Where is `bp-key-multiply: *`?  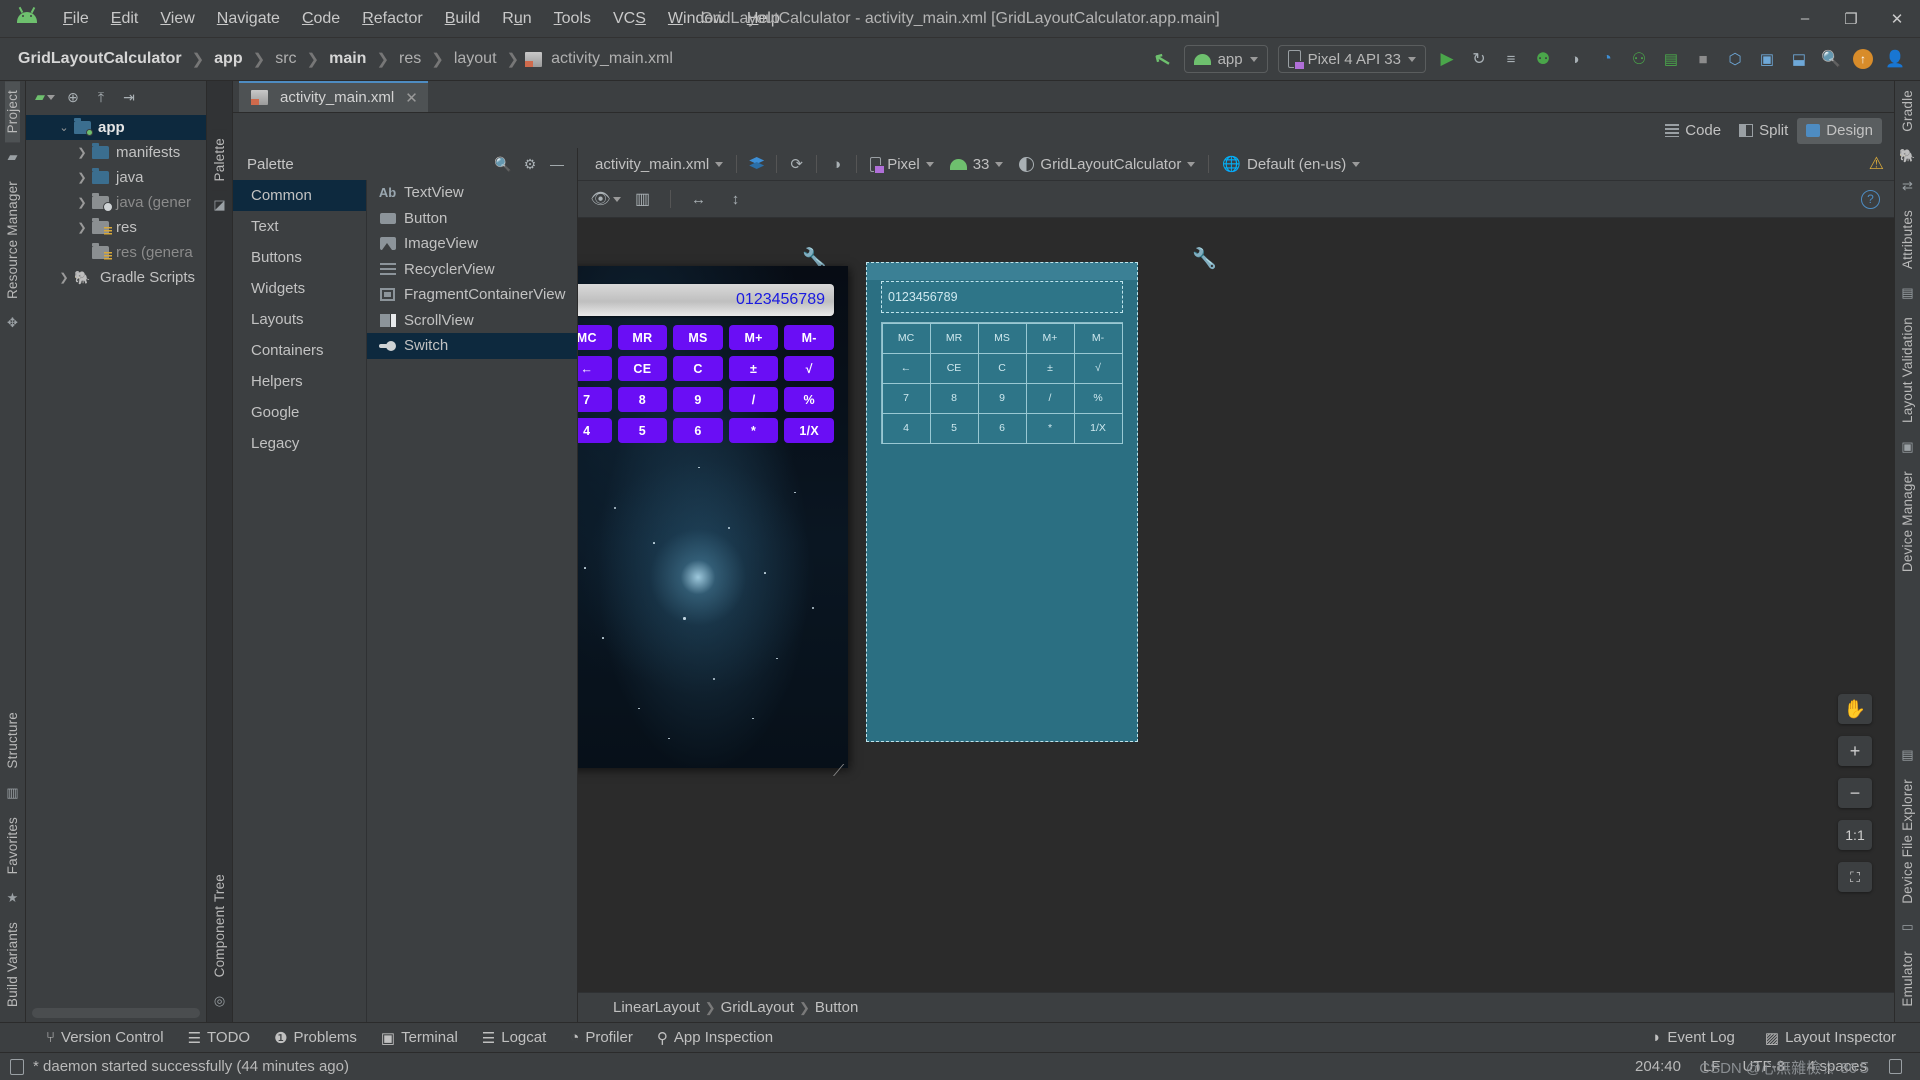
bp-key-multiply: * is located at coordinates (1050, 428).